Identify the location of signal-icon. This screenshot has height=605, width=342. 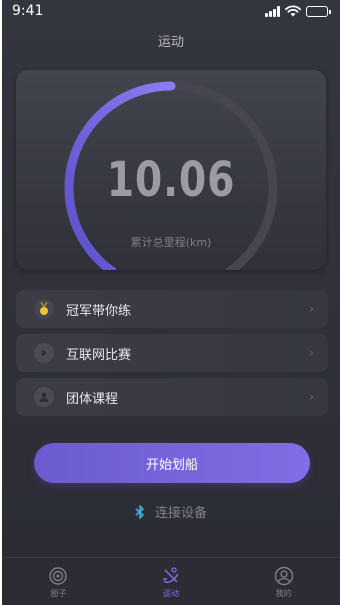
(272, 11).